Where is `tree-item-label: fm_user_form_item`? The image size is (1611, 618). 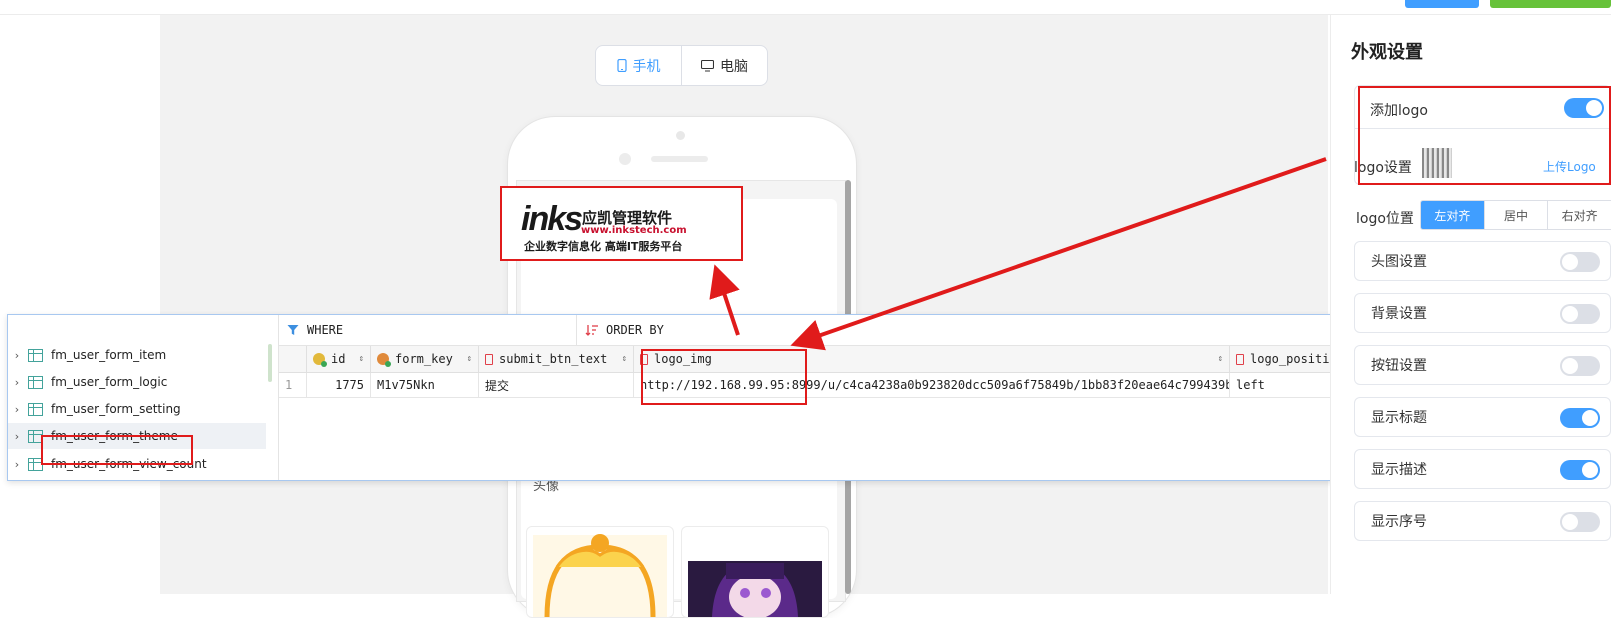 tree-item-label: fm_user_form_item is located at coordinates (109, 355).